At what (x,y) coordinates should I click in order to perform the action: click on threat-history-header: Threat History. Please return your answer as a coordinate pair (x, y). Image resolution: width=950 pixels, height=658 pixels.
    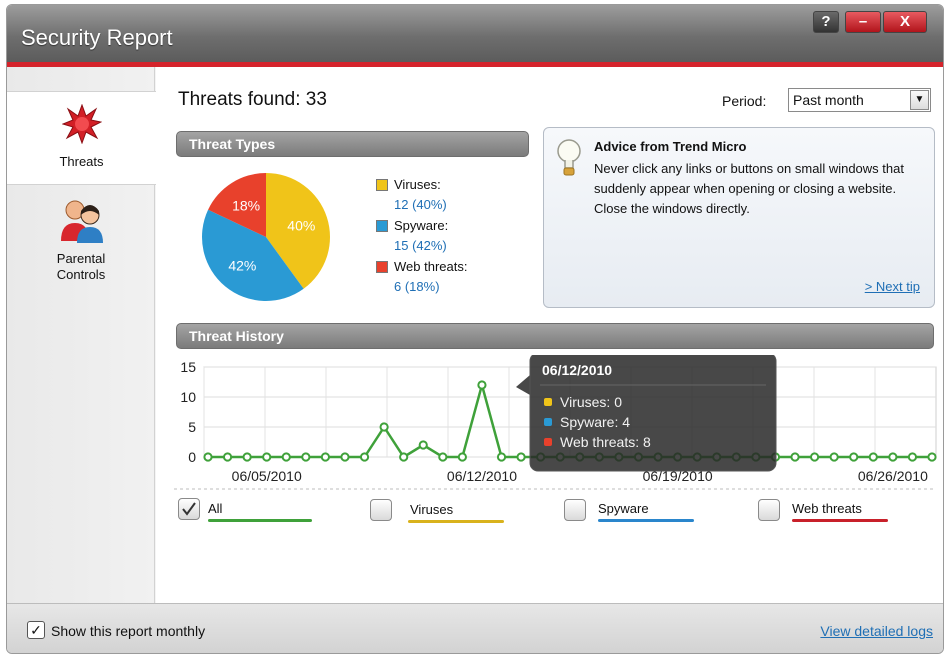
    Looking at the image, I should click on (555, 336).